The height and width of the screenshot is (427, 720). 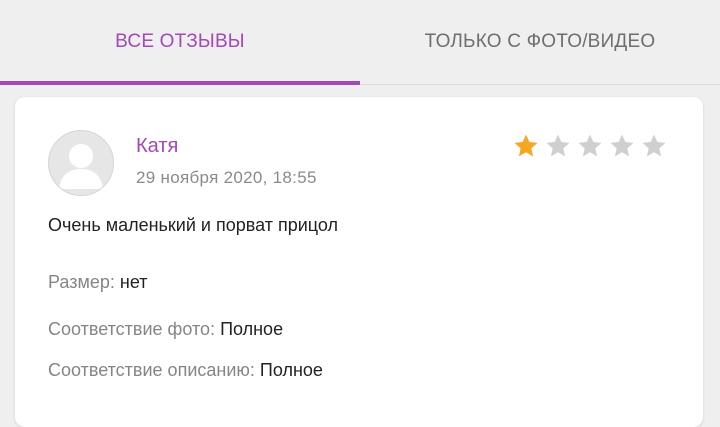 I want to click on star-rating, so click(x=590, y=146).